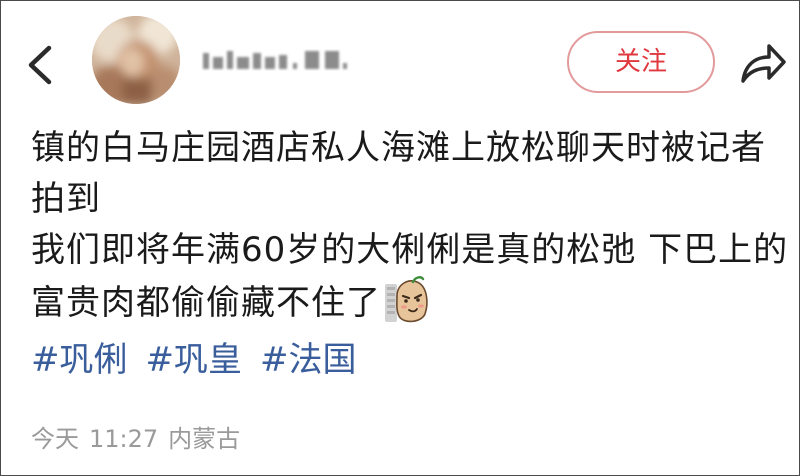 This screenshot has height=476, width=800. What do you see at coordinates (308, 360) in the screenshot?
I see `hashtag-link: #法国` at bounding box center [308, 360].